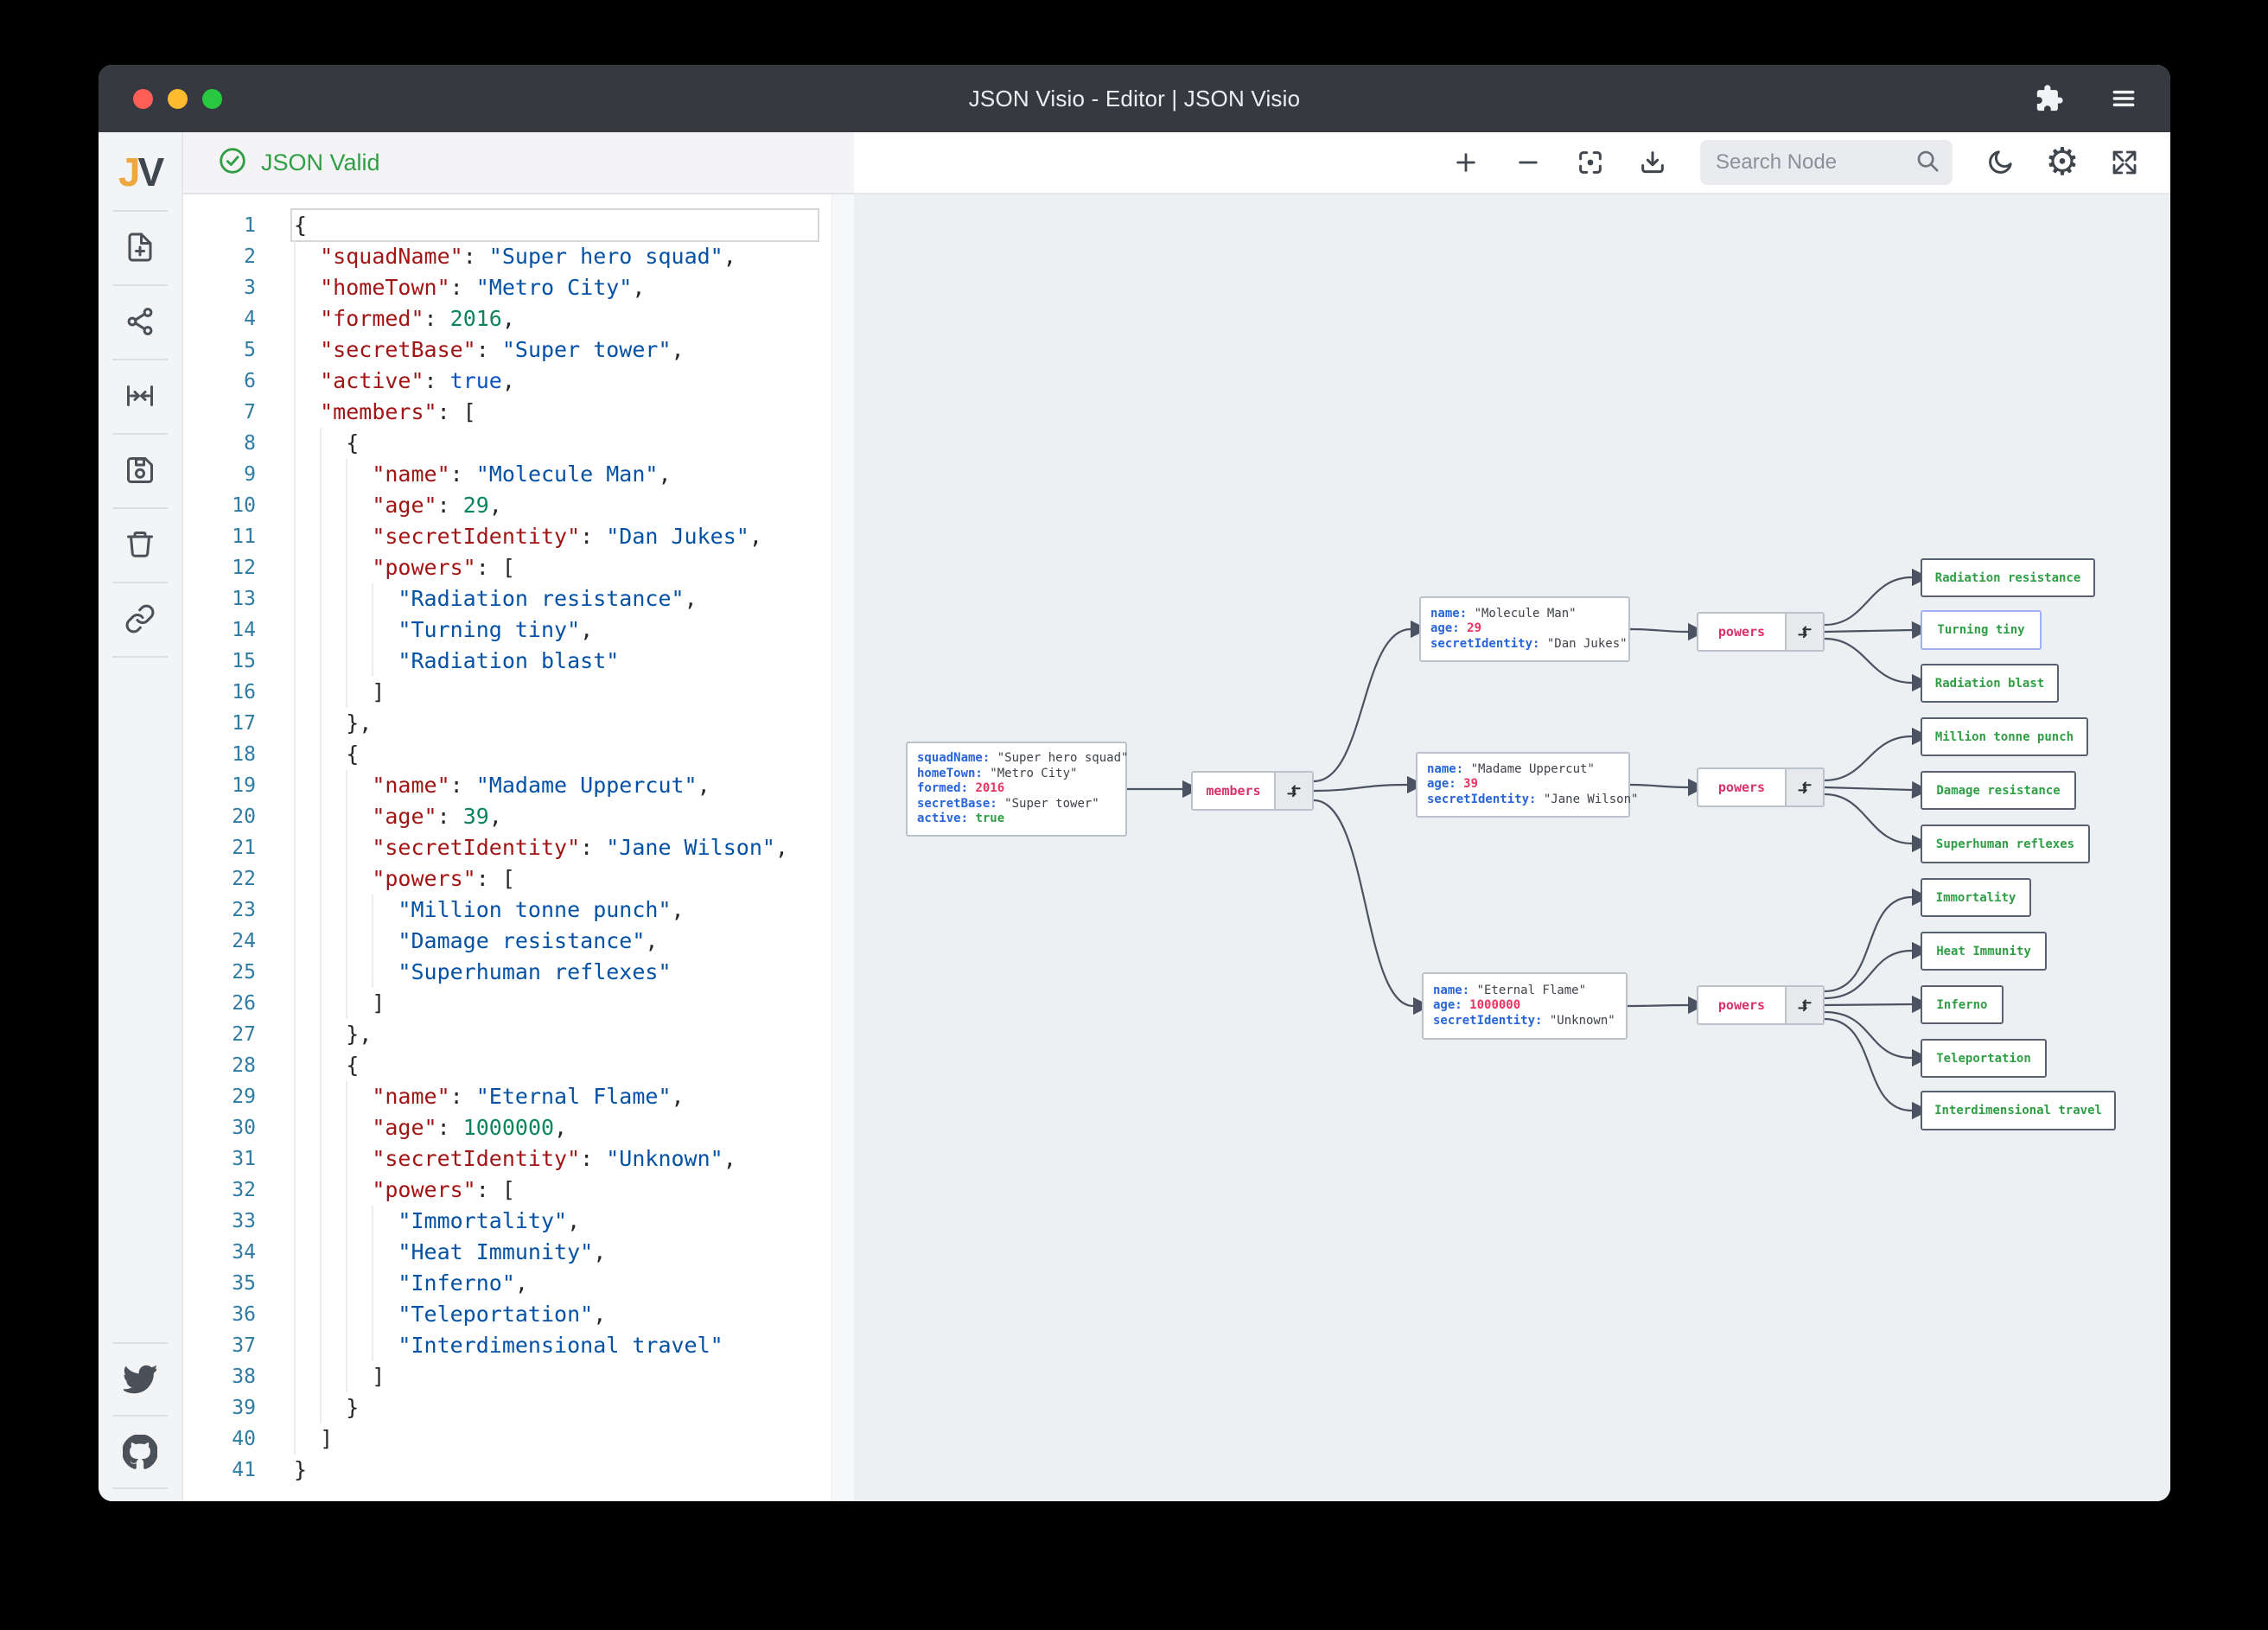 This screenshot has height=1630, width=2268. I want to click on editor-line: "active": true,, so click(518, 381).